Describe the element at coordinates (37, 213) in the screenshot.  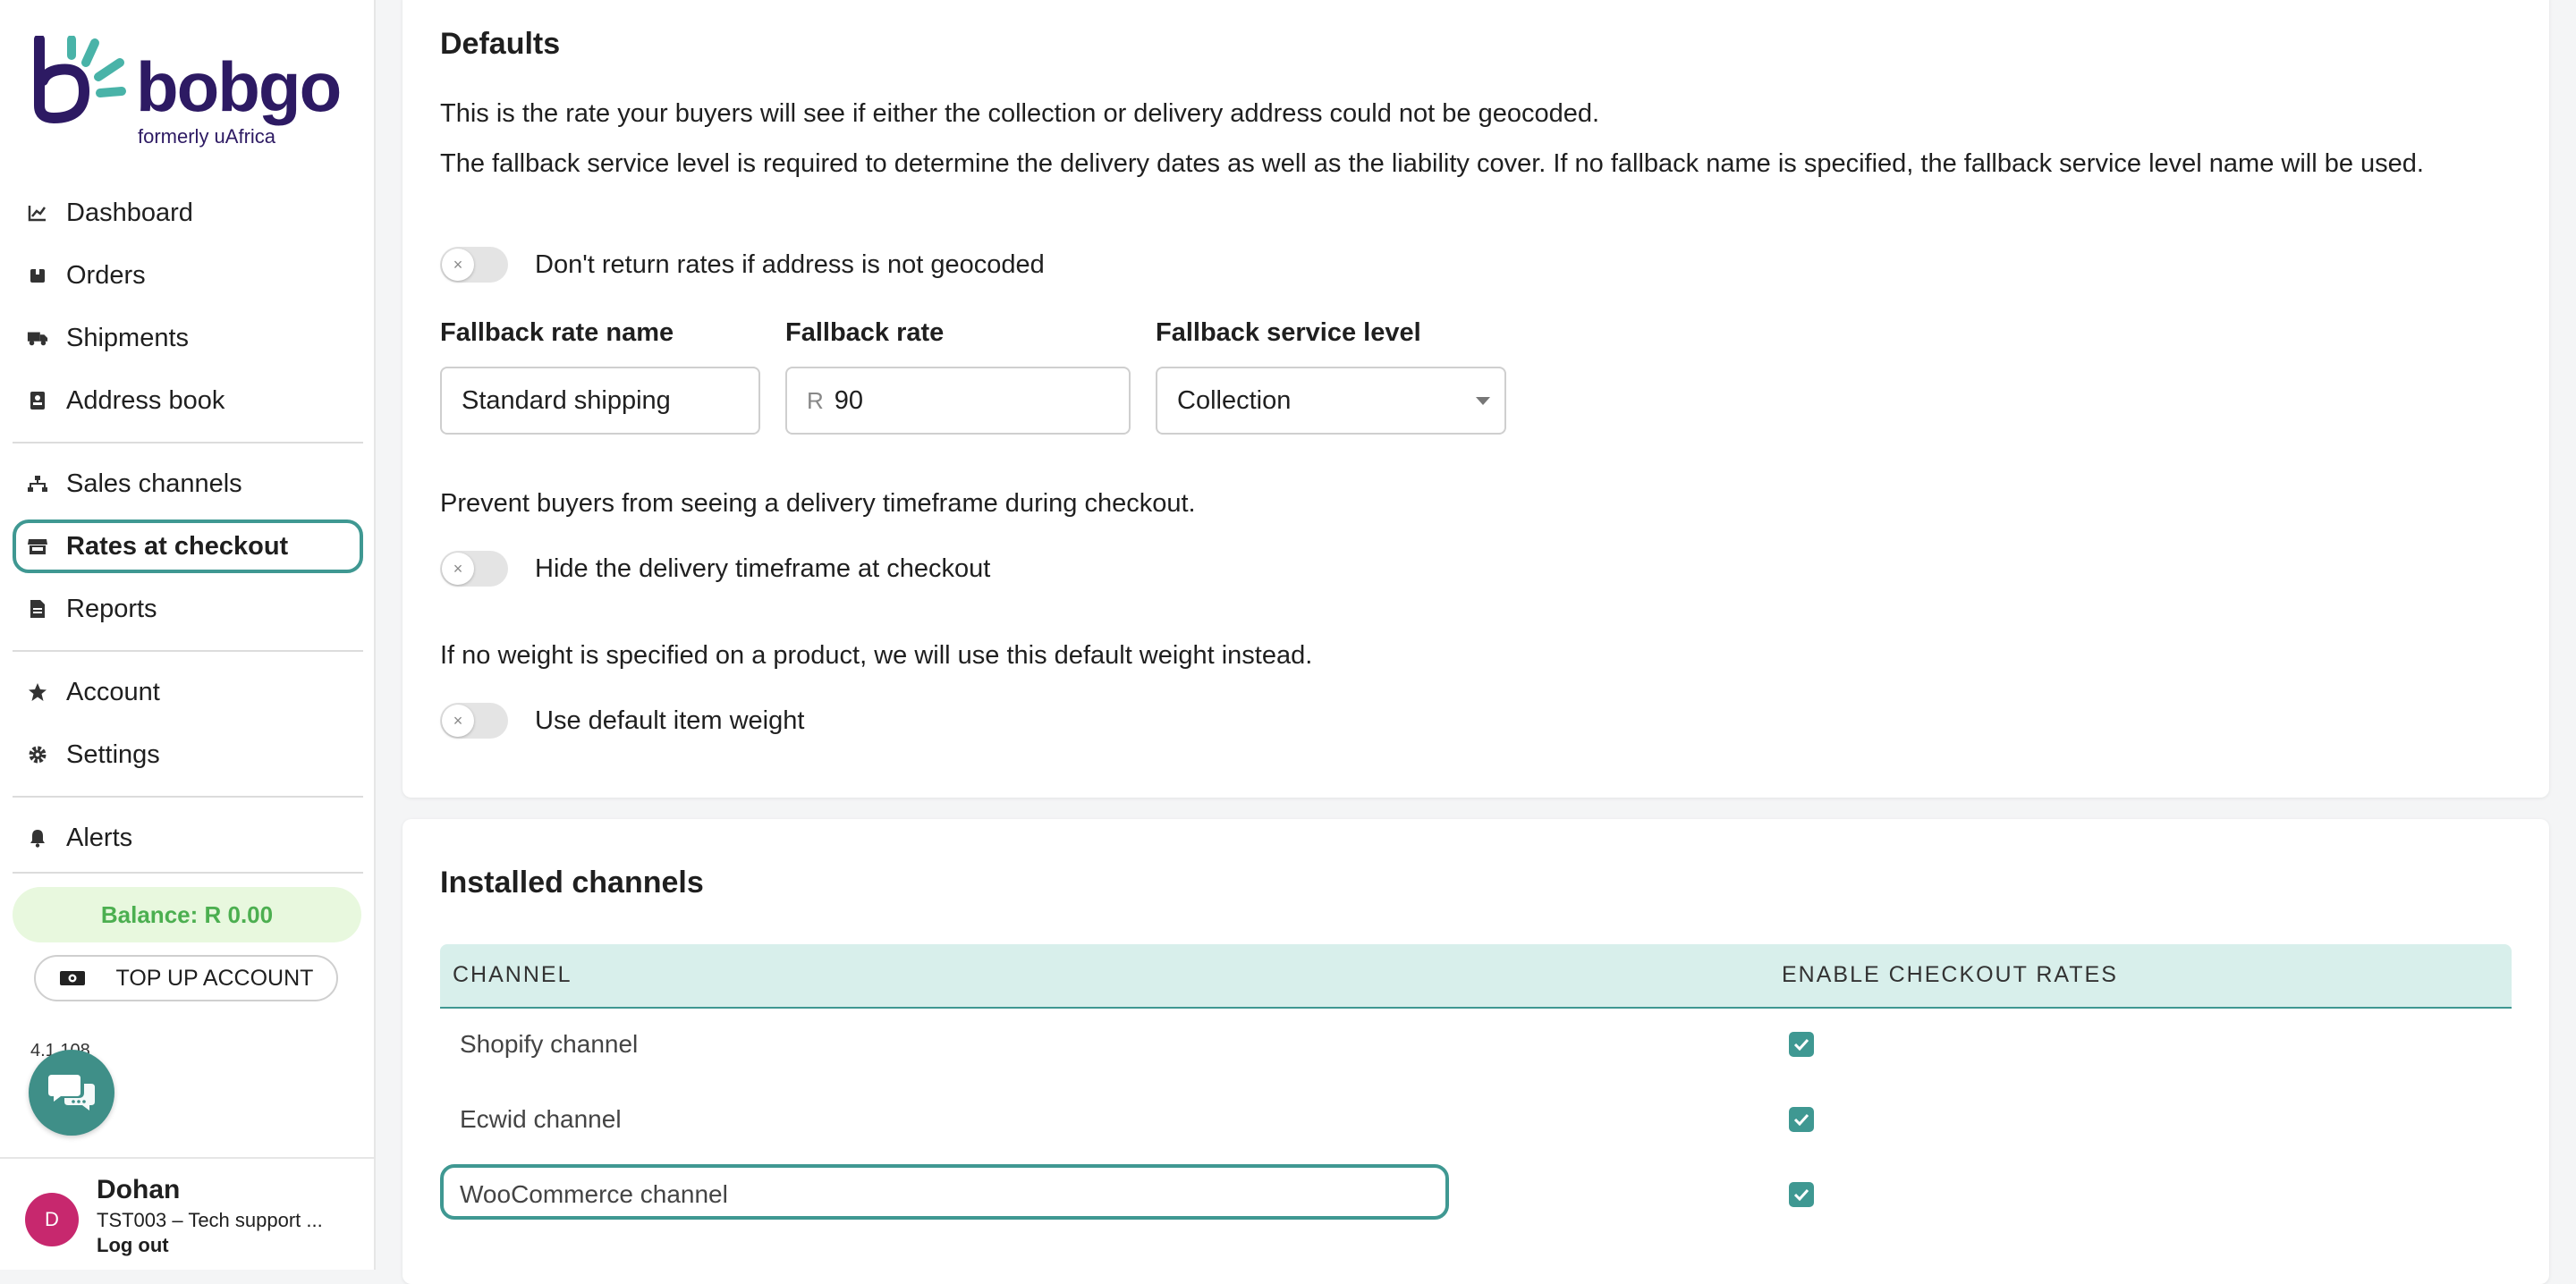
I see `chart-line-icon` at that location.